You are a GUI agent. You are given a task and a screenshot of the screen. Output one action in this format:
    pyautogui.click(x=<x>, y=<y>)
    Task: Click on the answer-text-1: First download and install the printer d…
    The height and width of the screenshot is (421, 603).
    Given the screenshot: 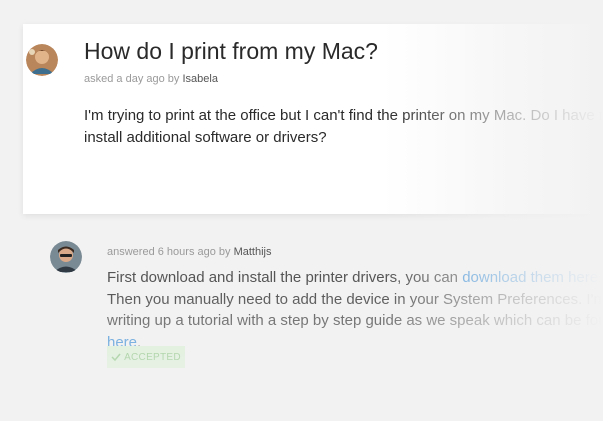 What is the action you would take?
    pyautogui.click(x=285, y=277)
    